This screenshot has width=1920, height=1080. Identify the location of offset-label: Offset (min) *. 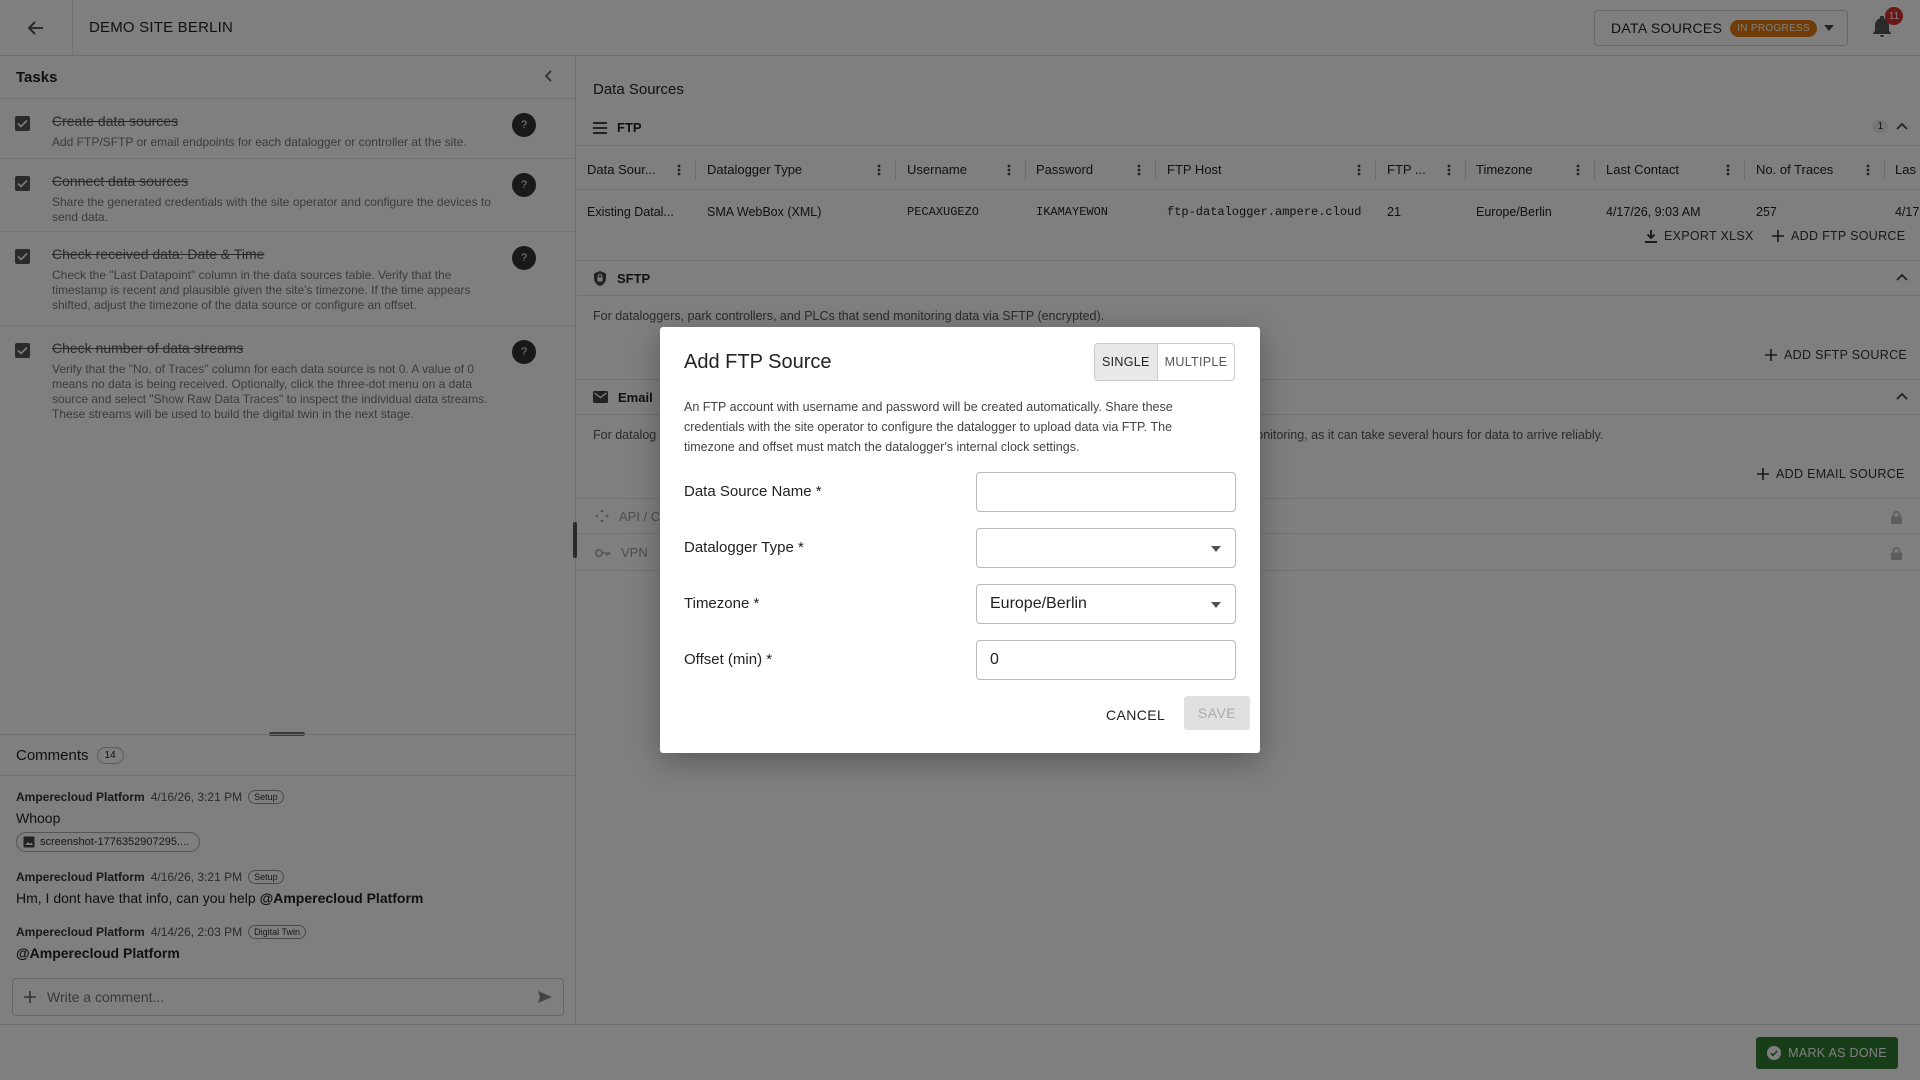
(728, 659).